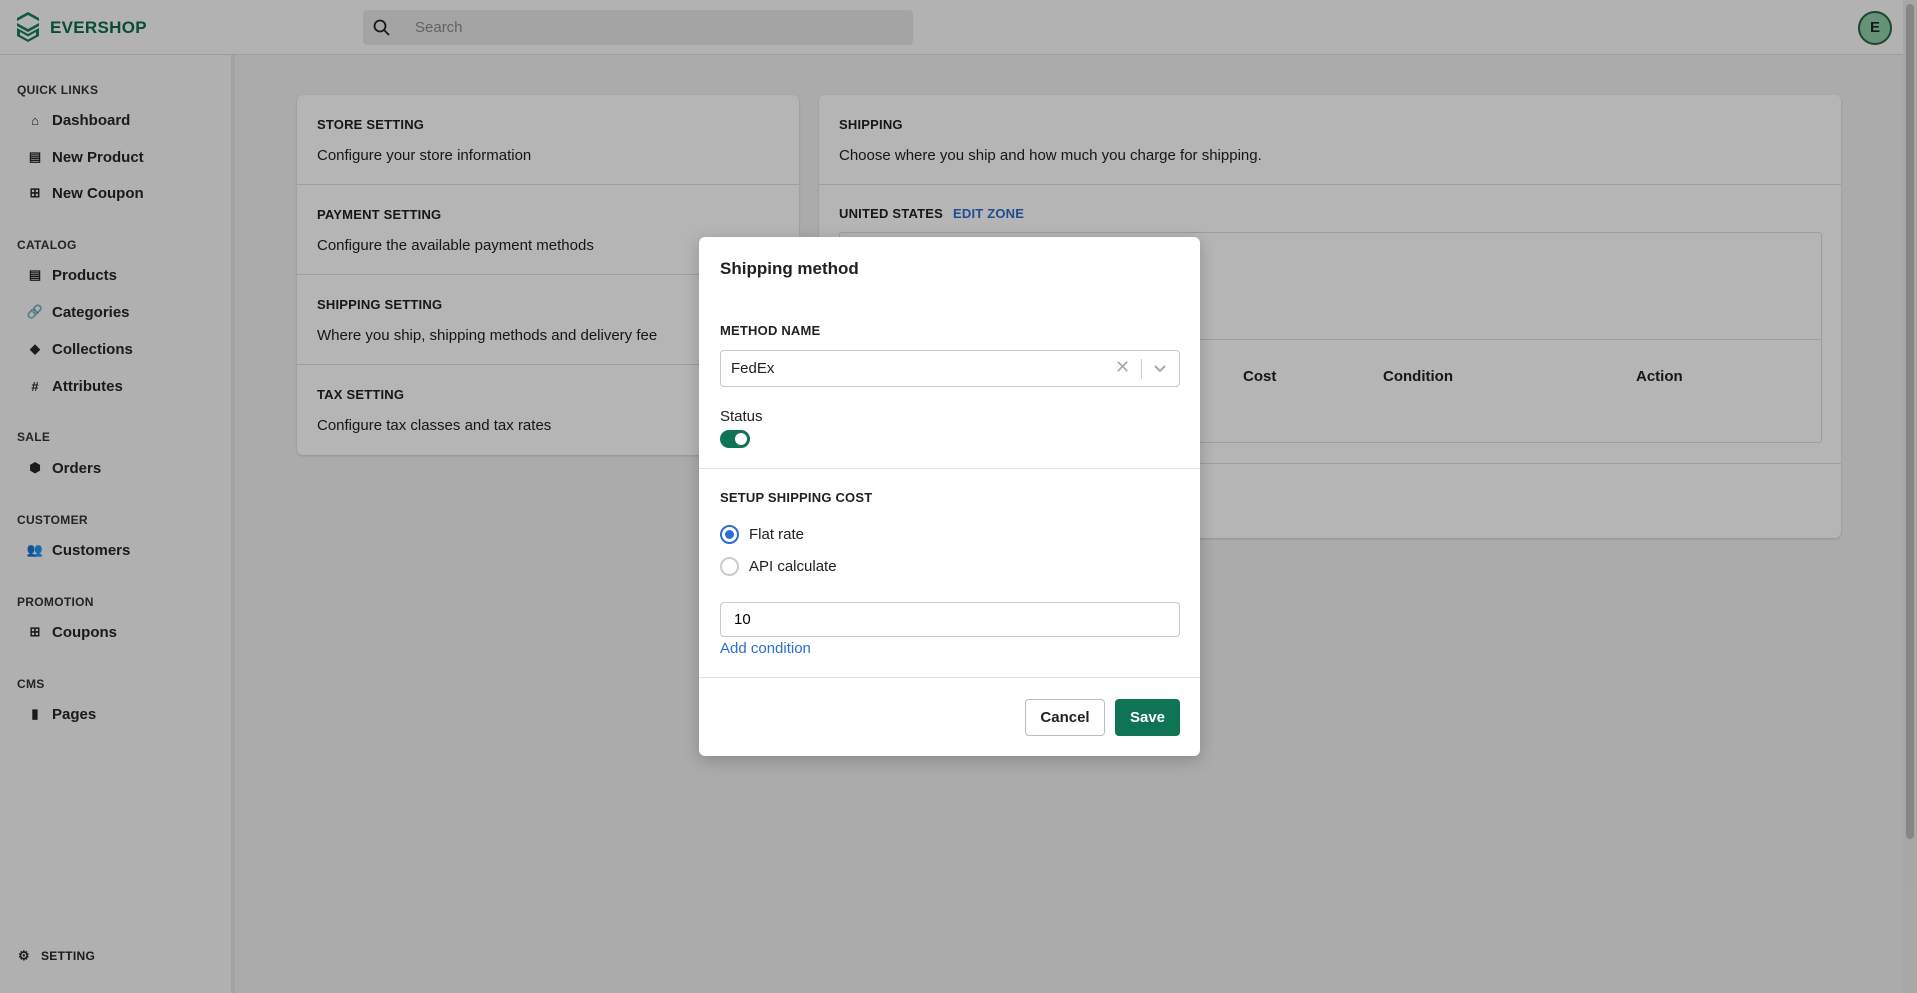  What do you see at coordinates (729, 534) in the screenshot?
I see `radio-checked-icon` at bounding box center [729, 534].